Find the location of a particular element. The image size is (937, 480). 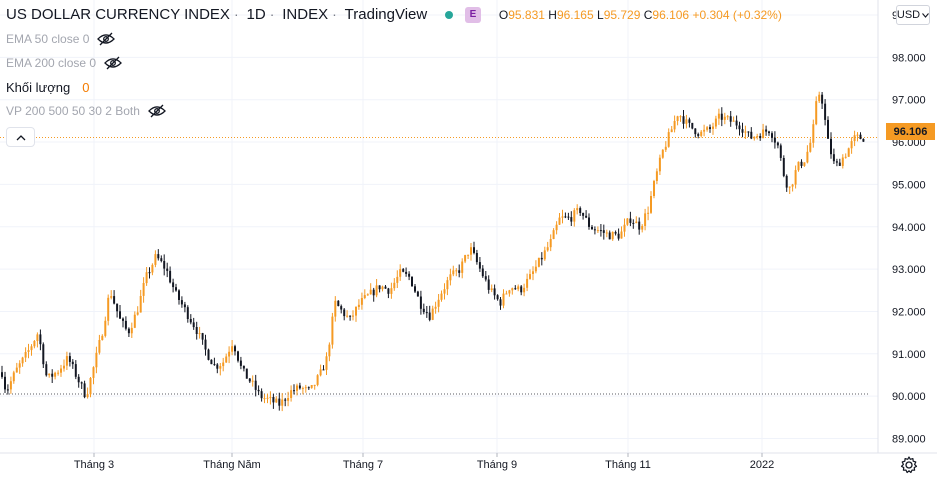

interval-label: 1D is located at coordinates (256, 14).